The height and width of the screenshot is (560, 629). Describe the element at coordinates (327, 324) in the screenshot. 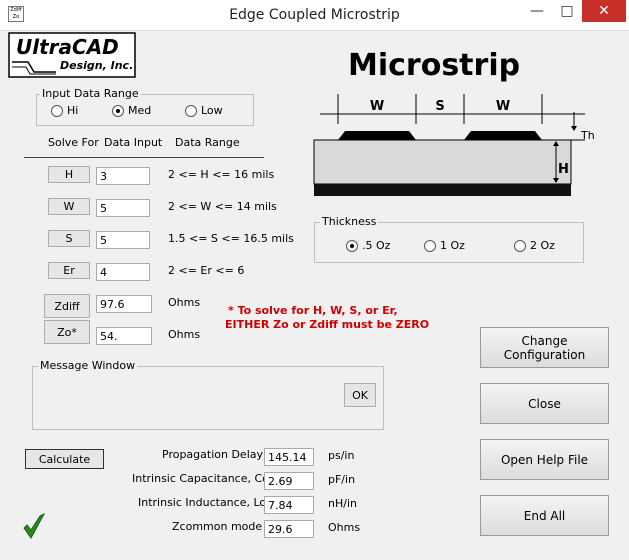

I see `solve-note-line2: EITHER Zo or Zdiff must be ZERO` at that location.